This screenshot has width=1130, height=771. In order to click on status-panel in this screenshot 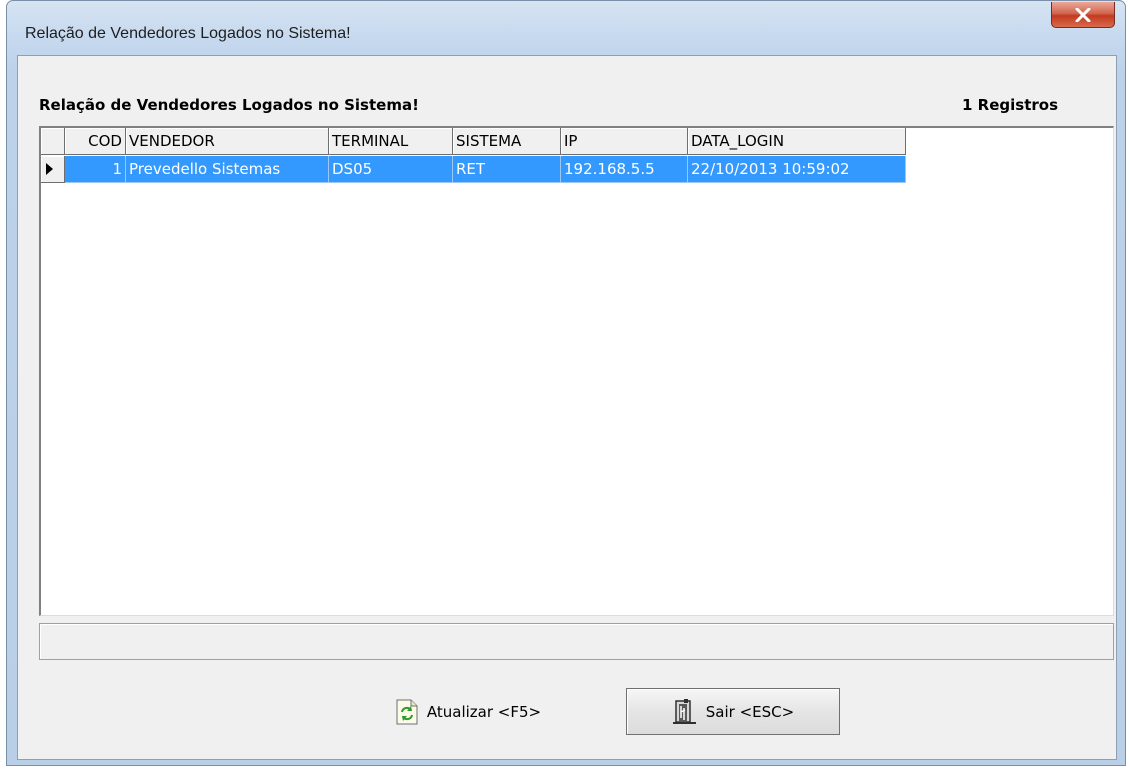, I will do `click(576, 641)`.